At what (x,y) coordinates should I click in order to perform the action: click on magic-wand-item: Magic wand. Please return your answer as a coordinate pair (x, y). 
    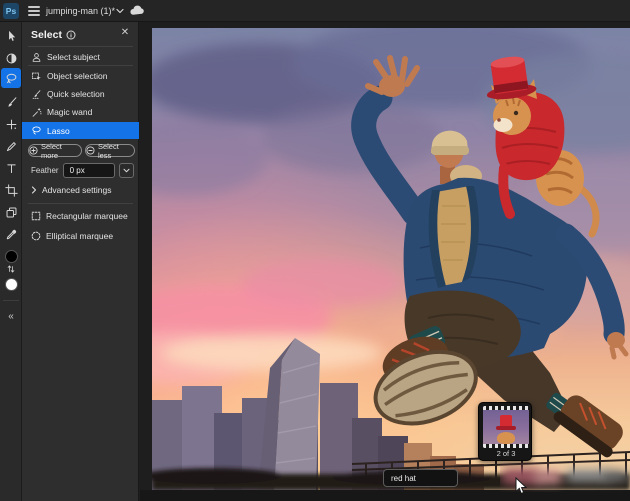
    Looking at the image, I should click on (80, 112).